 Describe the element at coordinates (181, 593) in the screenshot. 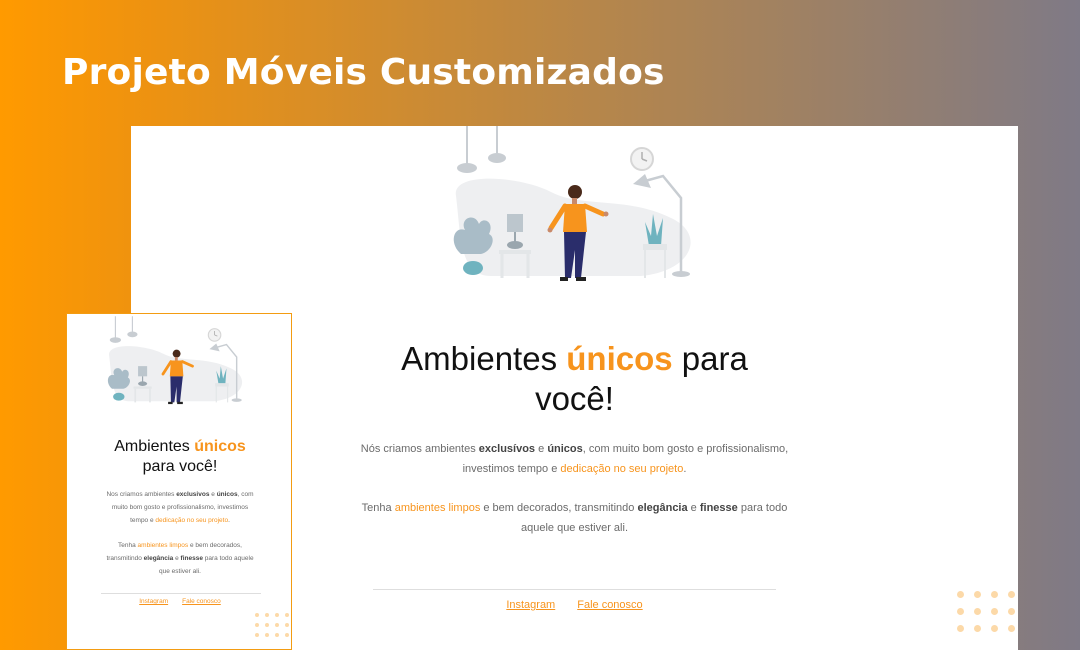

I see `mobile-divider` at that location.